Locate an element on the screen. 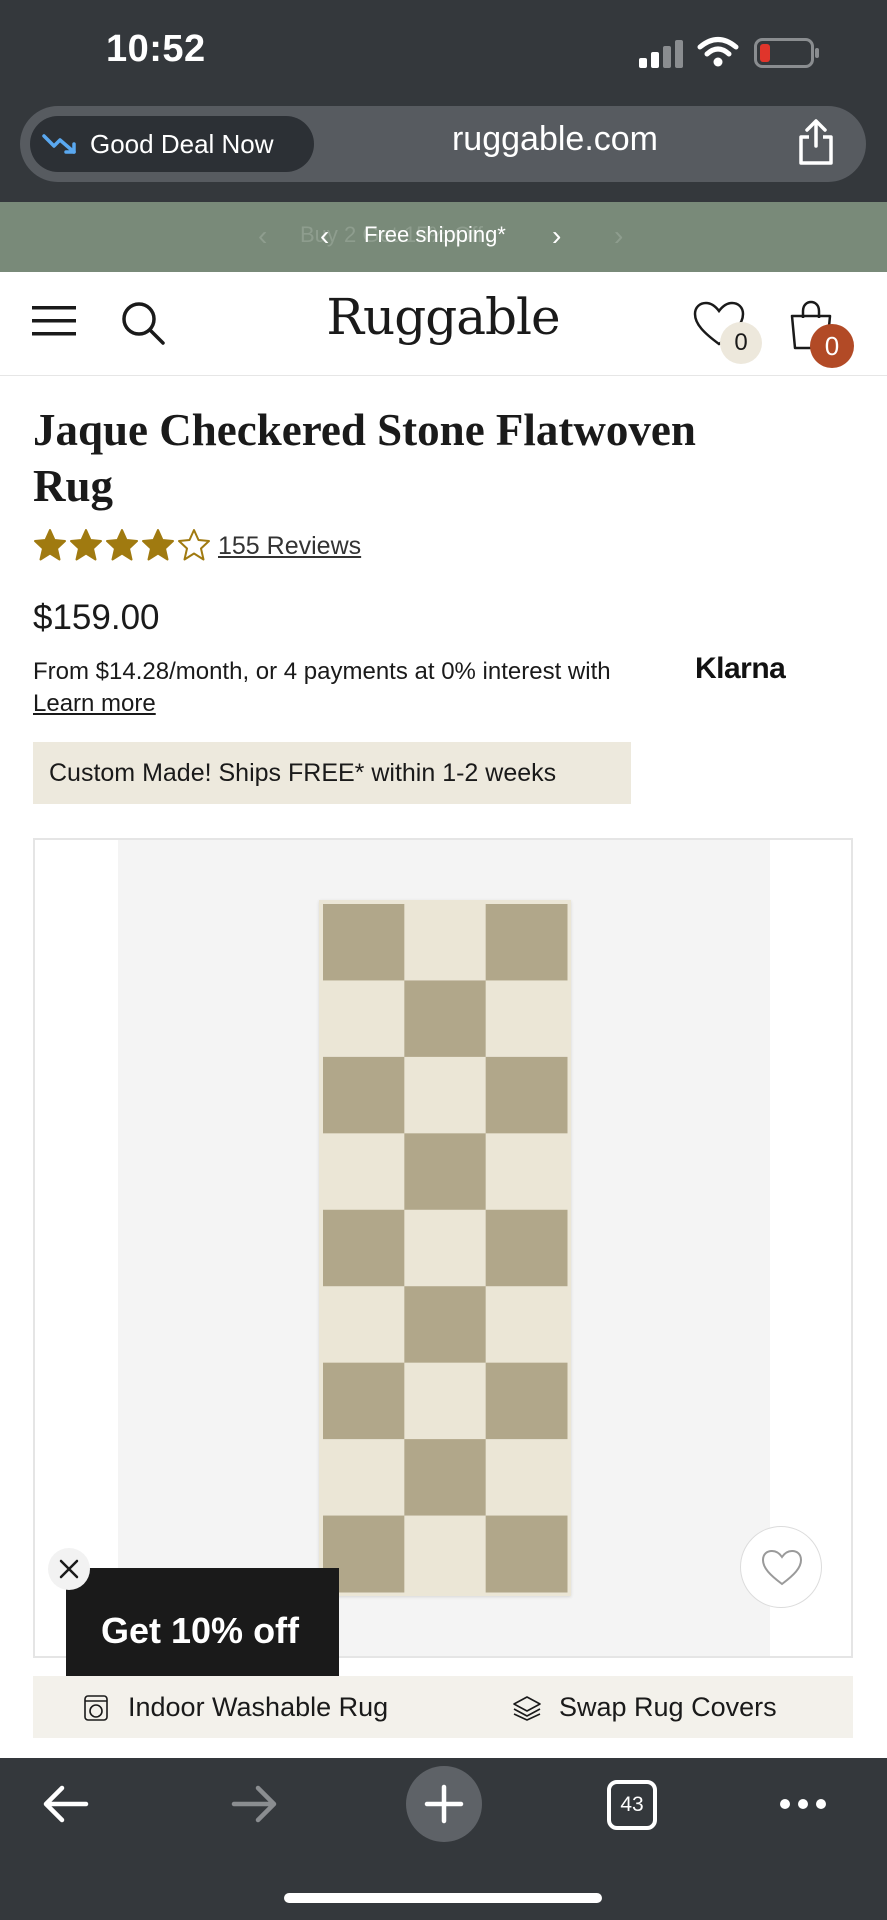  home-indicator is located at coordinates (443, 1898).